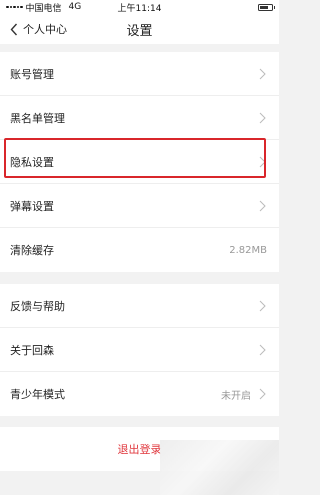 This screenshot has width=320, height=495. Describe the element at coordinates (139, 29) in the screenshot. I see `nav-bar: 个人中心 设置` at that location.